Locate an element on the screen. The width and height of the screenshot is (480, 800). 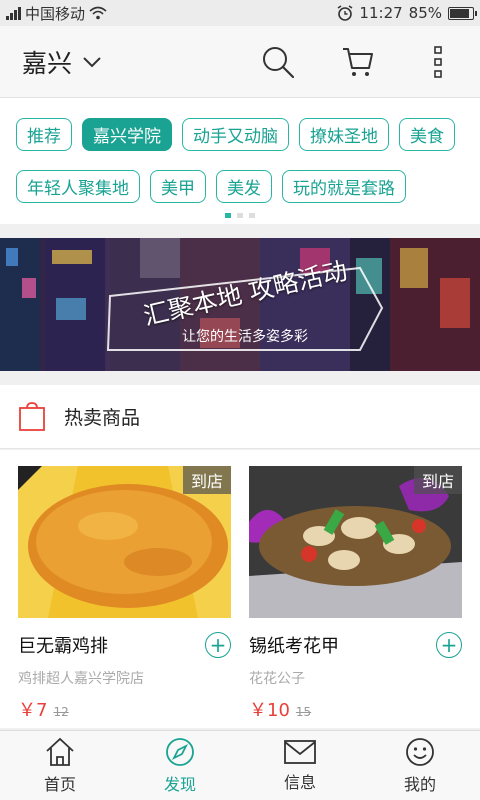
tag-young-people: 年轻人聚集地 is located at coordinates (78, 186).